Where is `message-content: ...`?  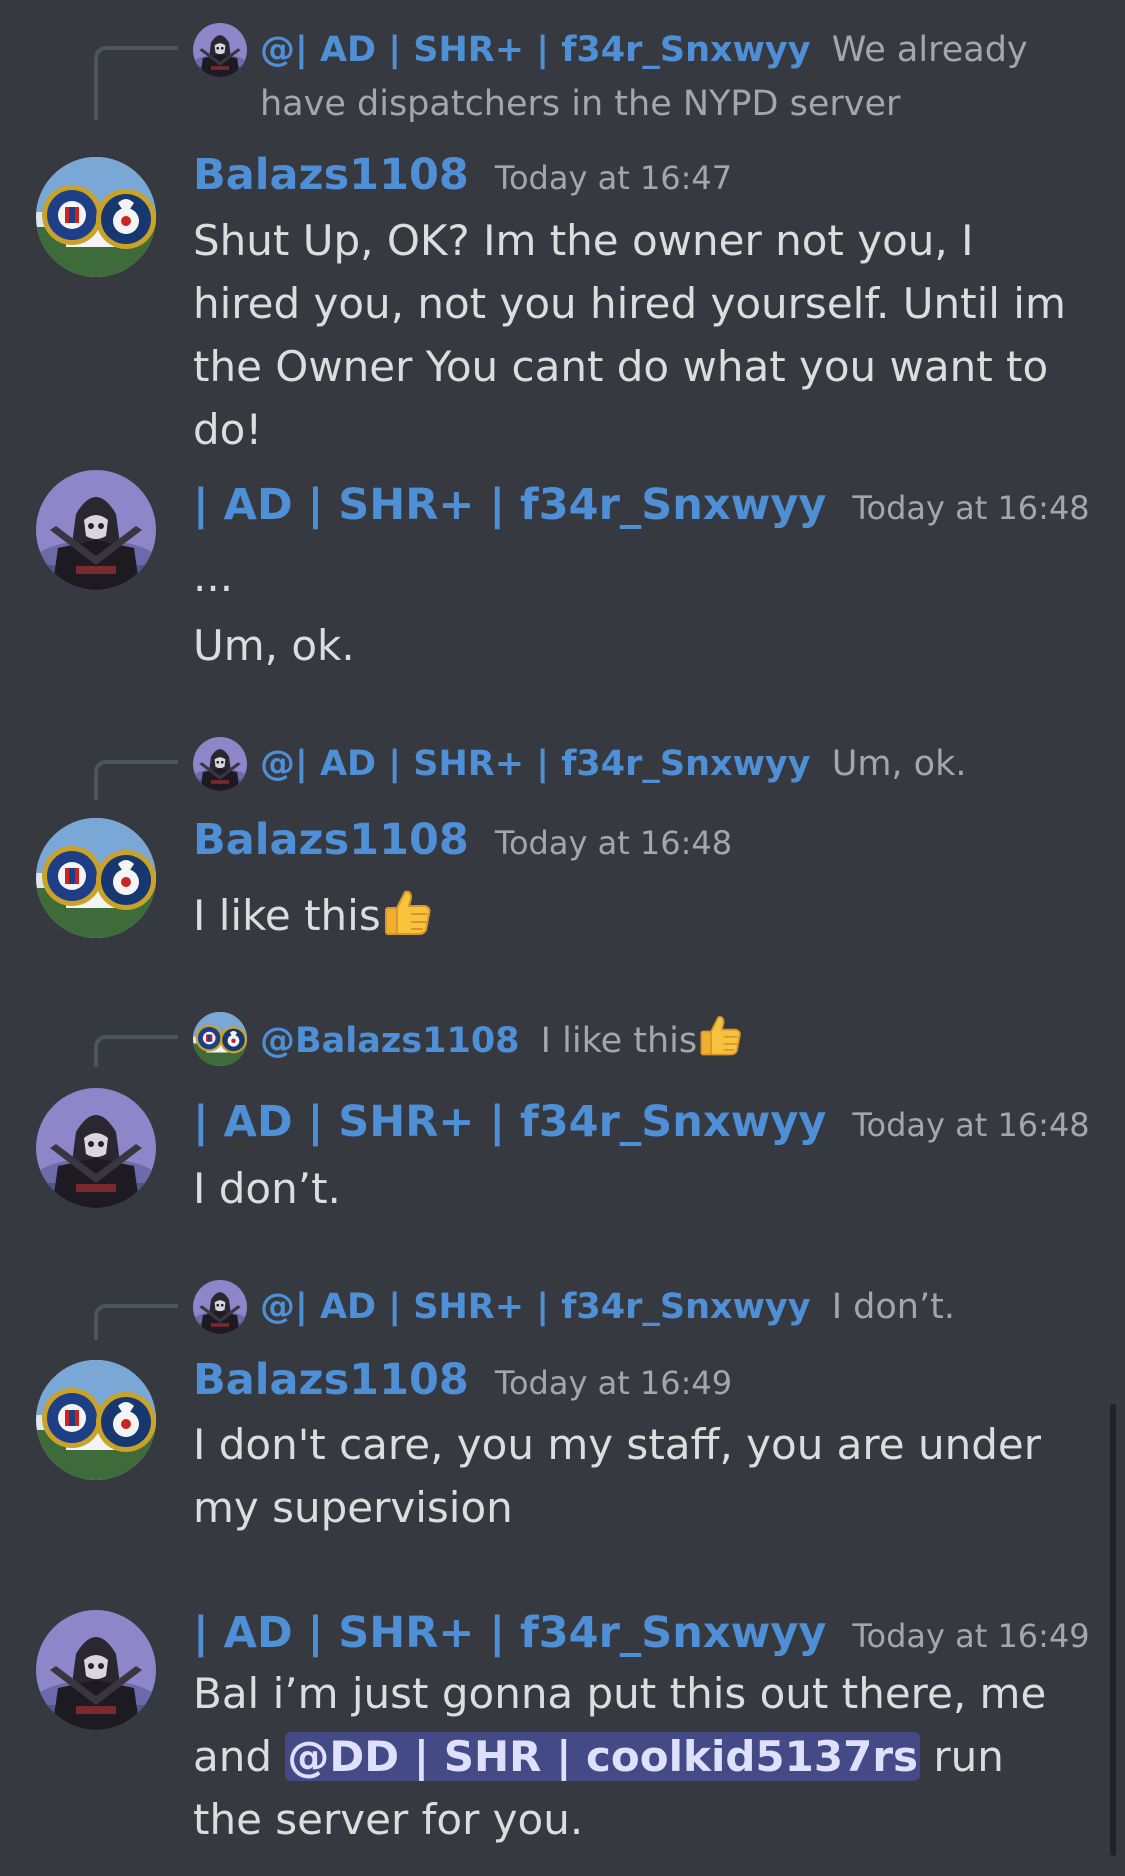
message-content: ... is located at coordinates (213, 576).